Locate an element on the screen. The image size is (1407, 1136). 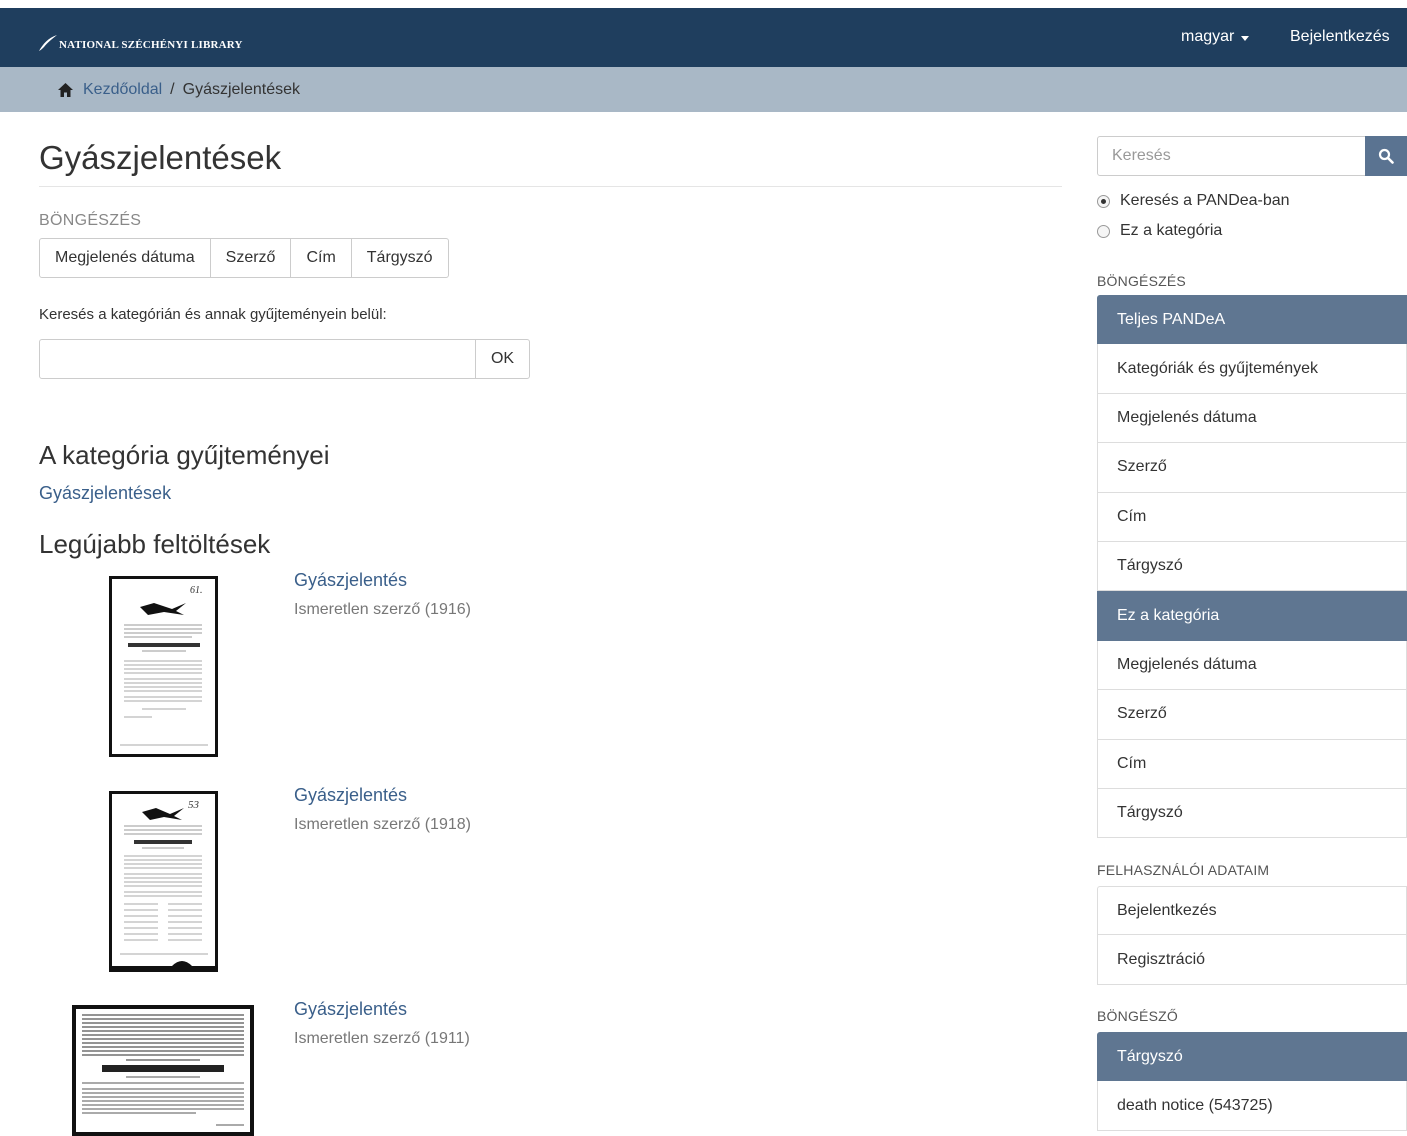
breadcrumb: Kezdőoldal / Gyászjelentések is located at coordinates (703, 89).